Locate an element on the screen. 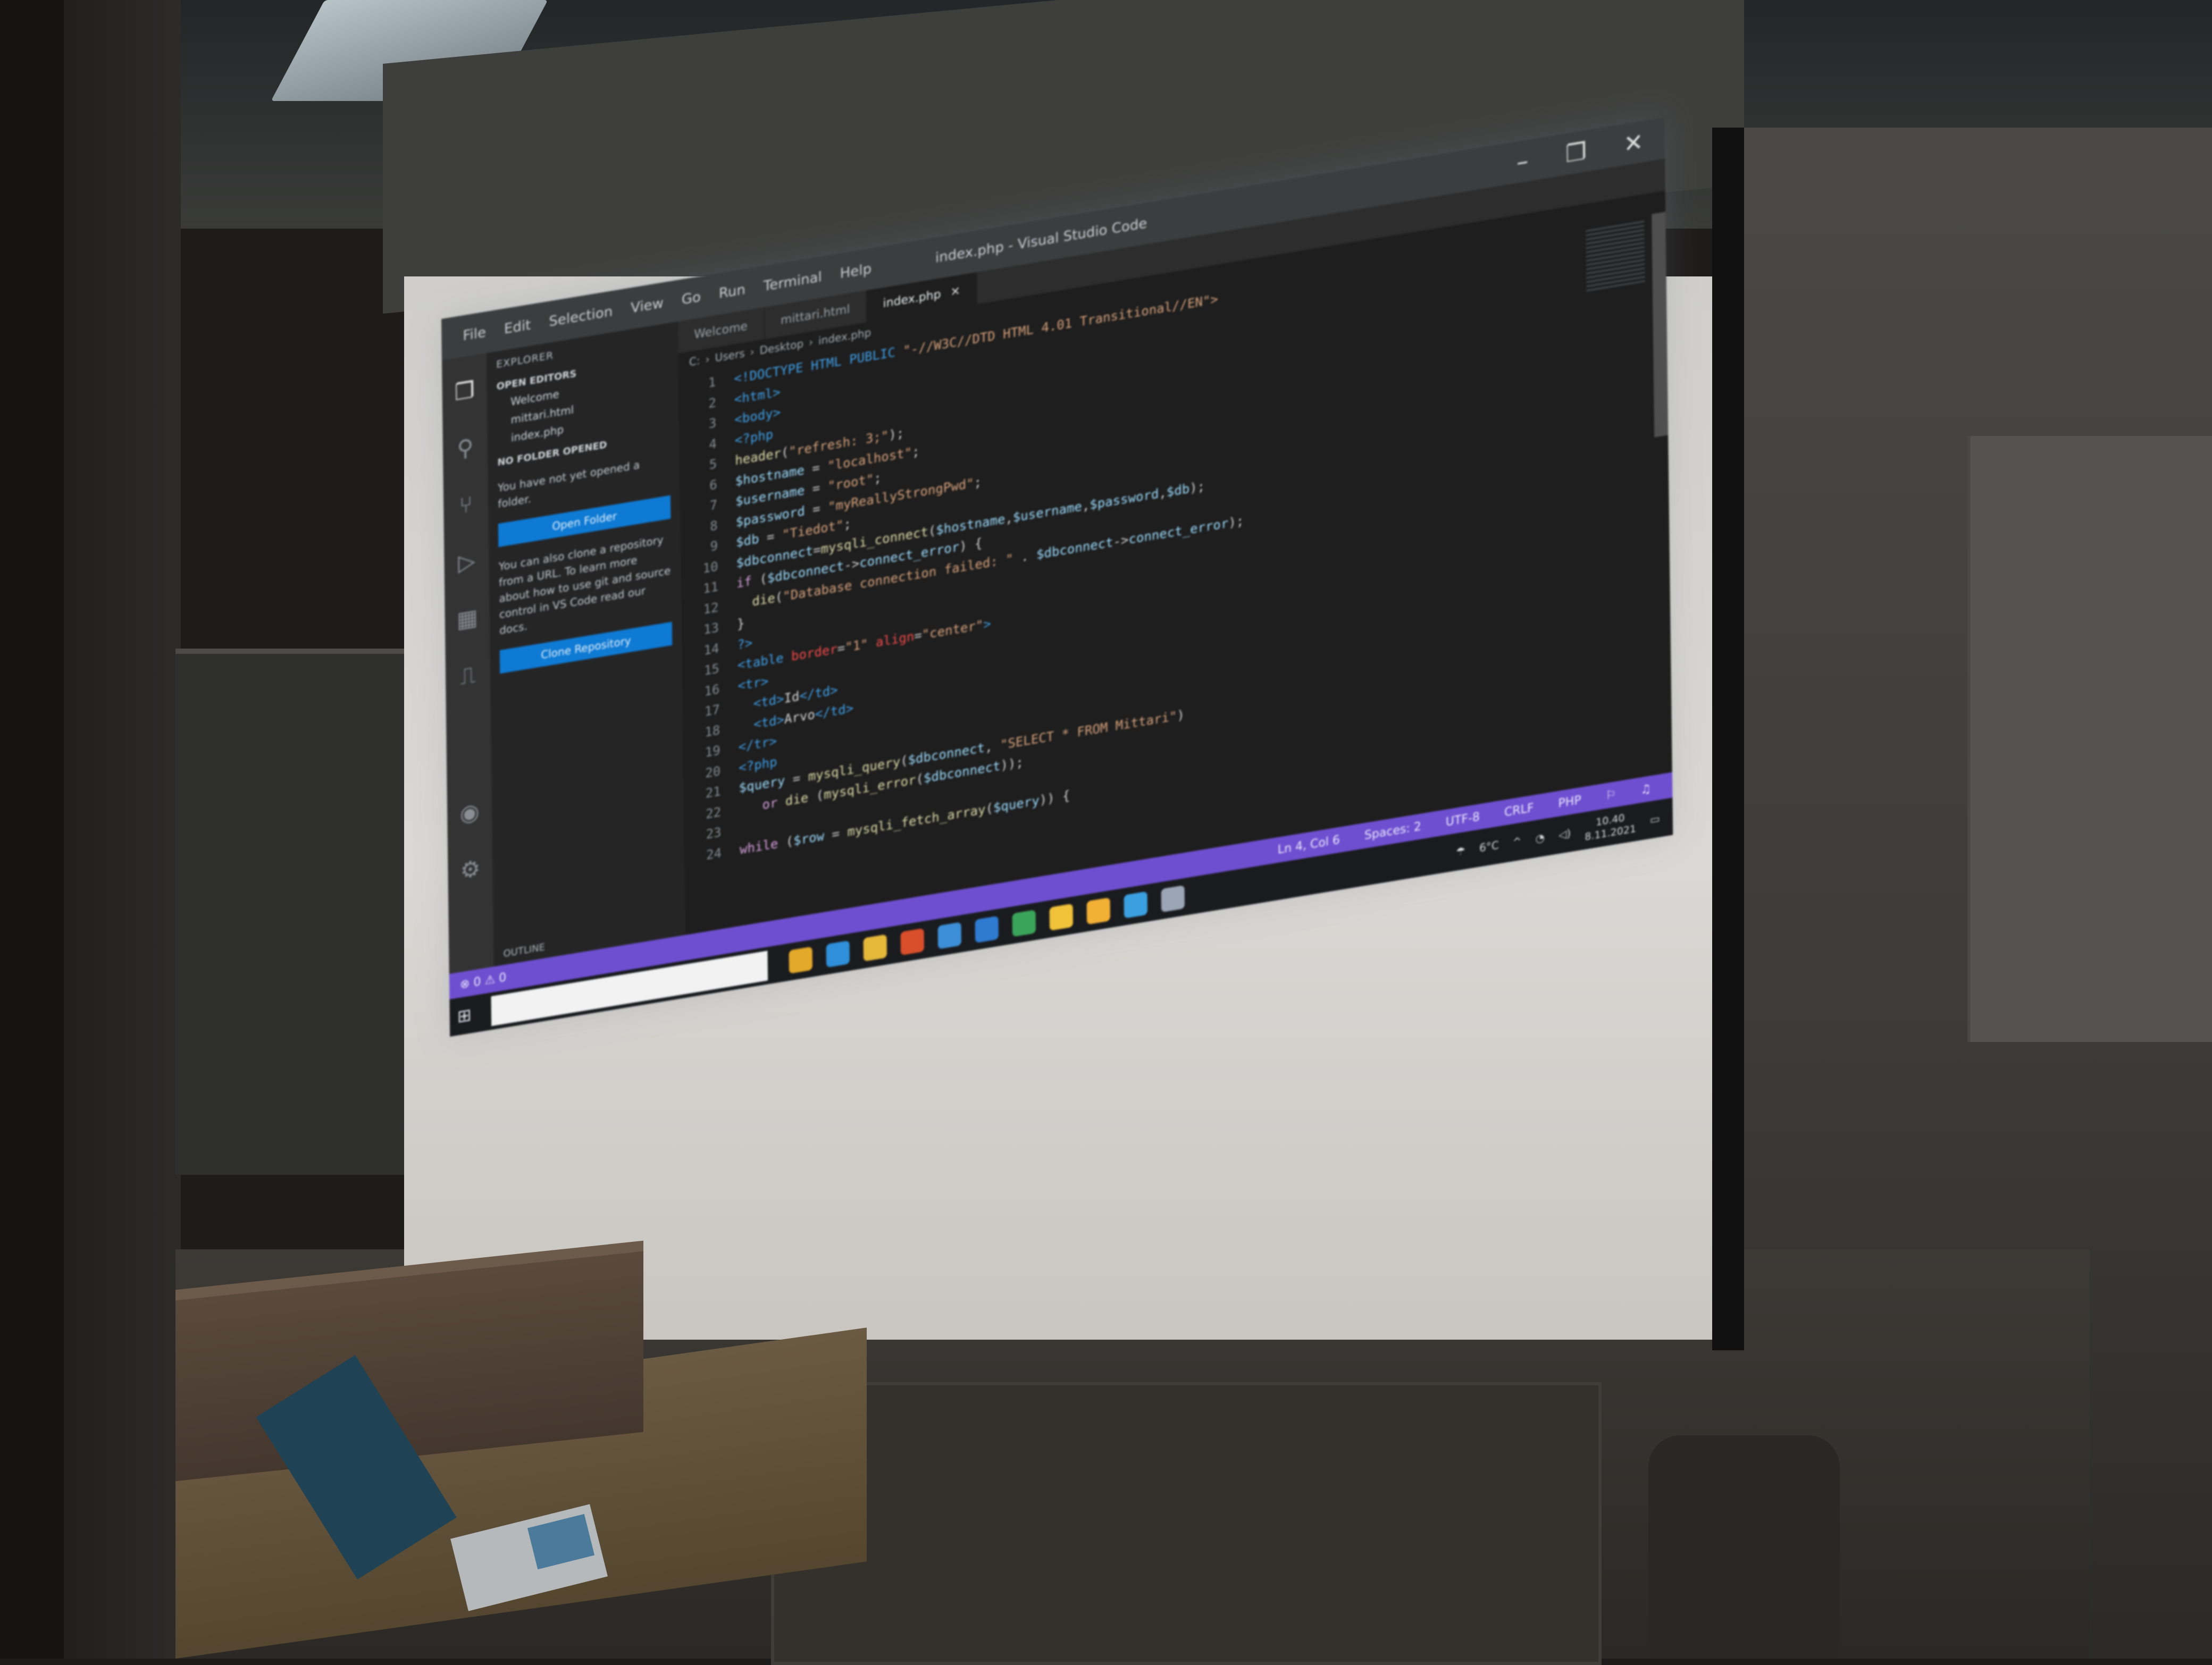 The height and width of the screenshot is (1665, 2212). explorer-icon: ❐ is located at coordinates (465, 391).